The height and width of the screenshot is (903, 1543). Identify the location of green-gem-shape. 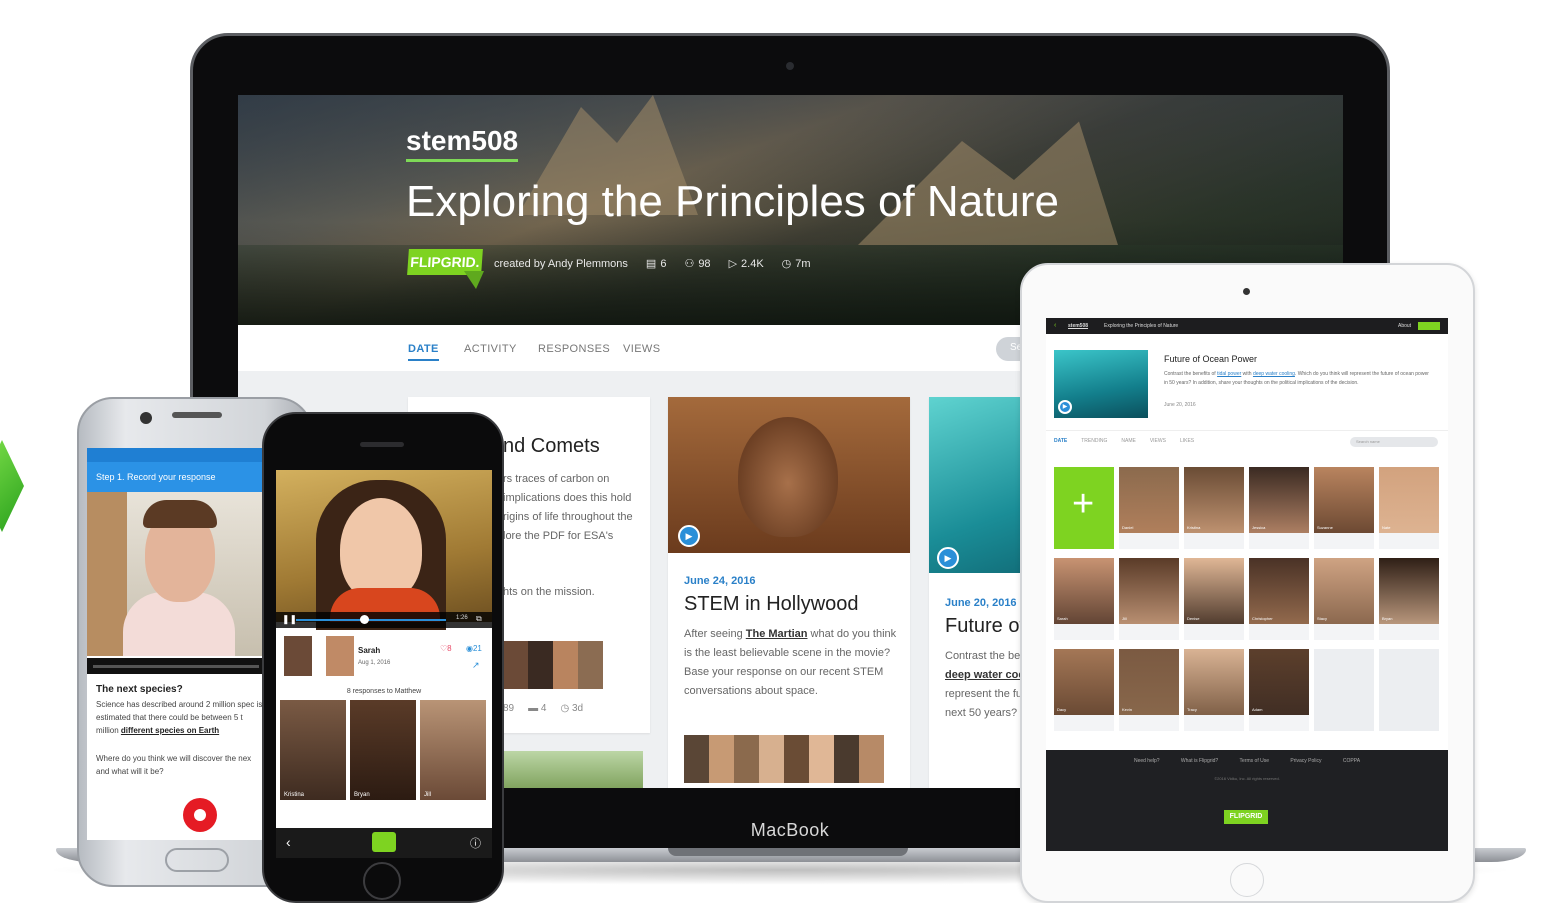
(12, 486).